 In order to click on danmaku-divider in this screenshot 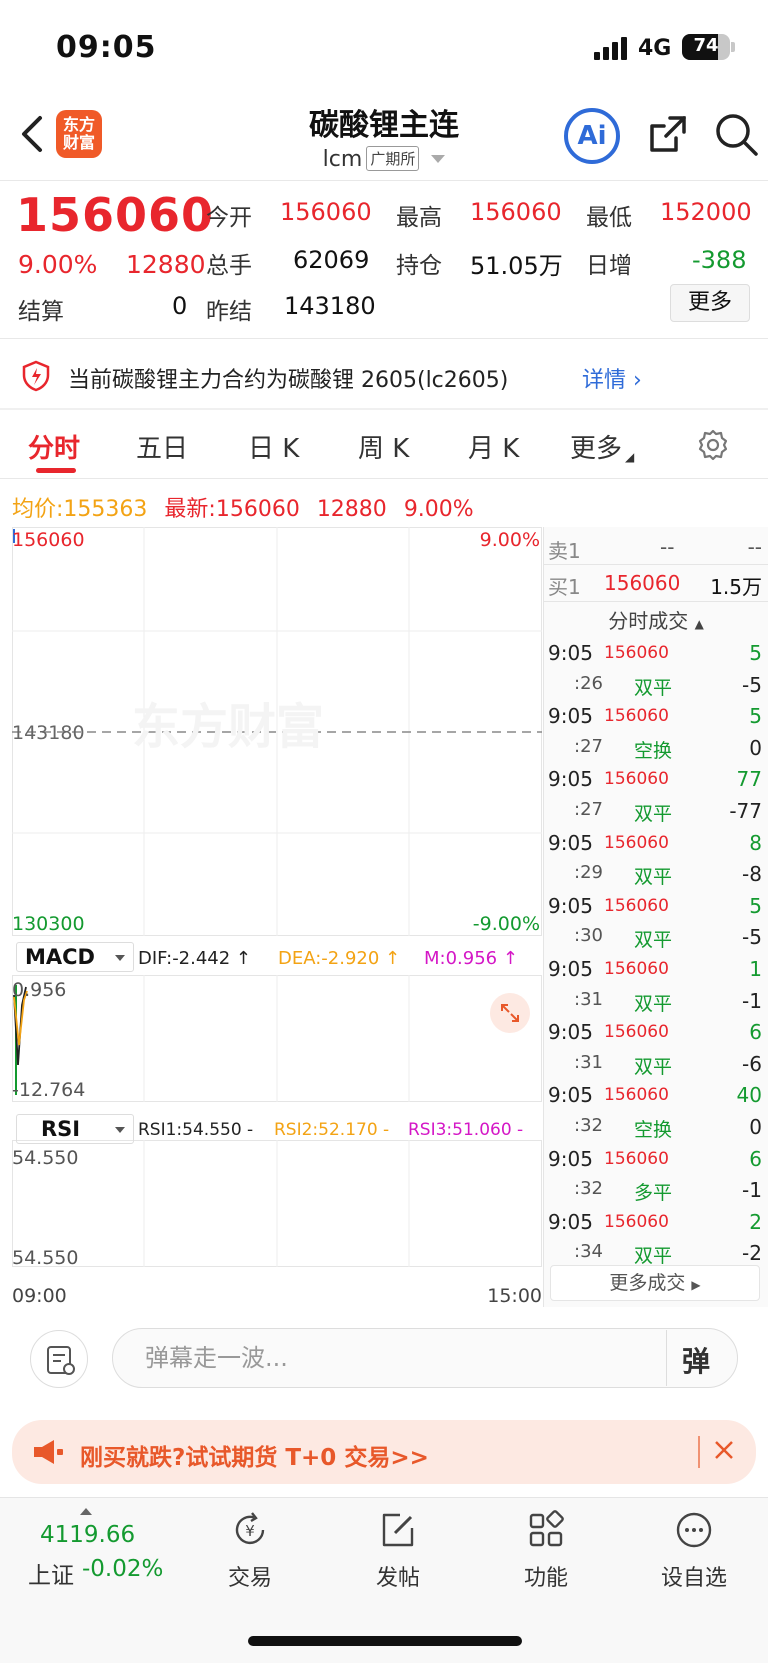, I will do `click(666, 1358)`.